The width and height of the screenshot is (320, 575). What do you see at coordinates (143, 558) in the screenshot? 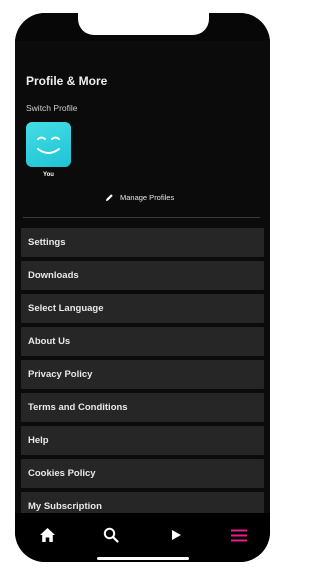
I see `home-indicator` at bounding box center [143, 558].